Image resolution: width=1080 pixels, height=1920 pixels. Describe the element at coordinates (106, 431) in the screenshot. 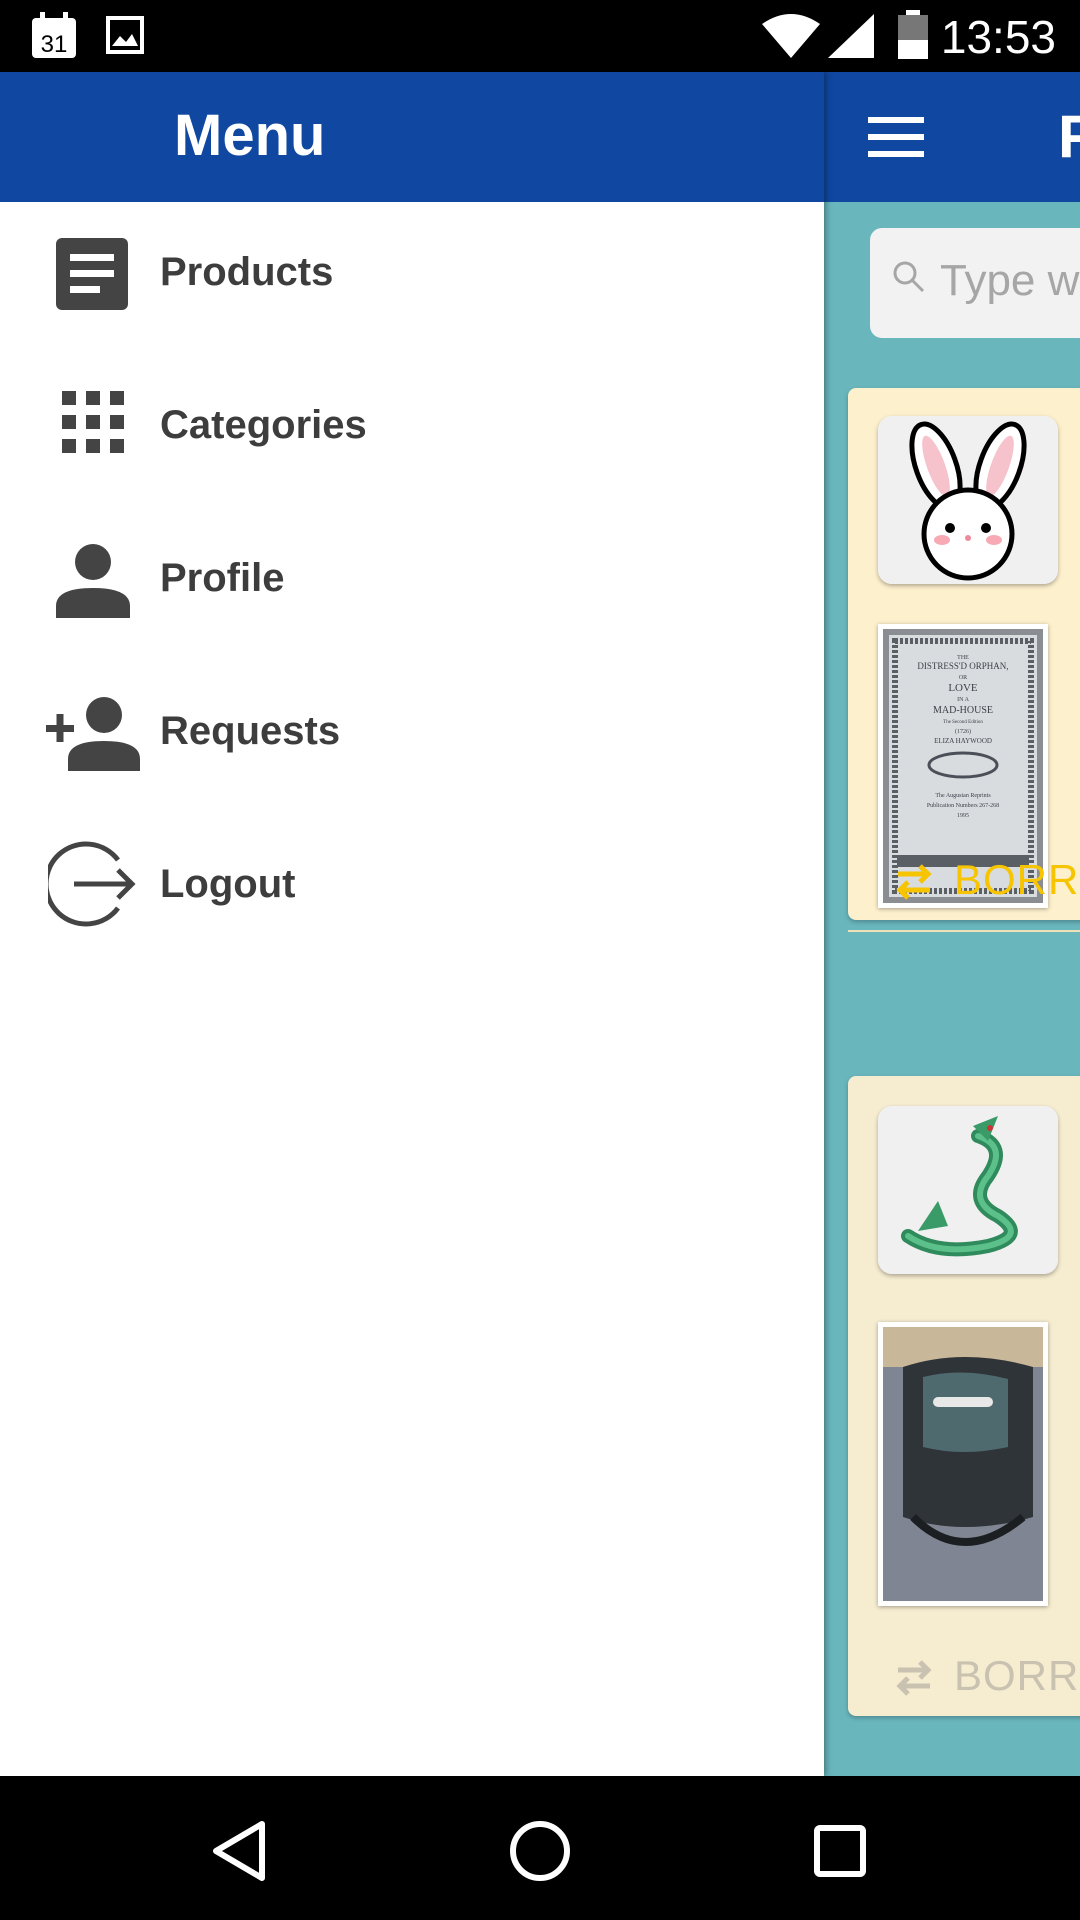

I see `grid-icon` at that location.